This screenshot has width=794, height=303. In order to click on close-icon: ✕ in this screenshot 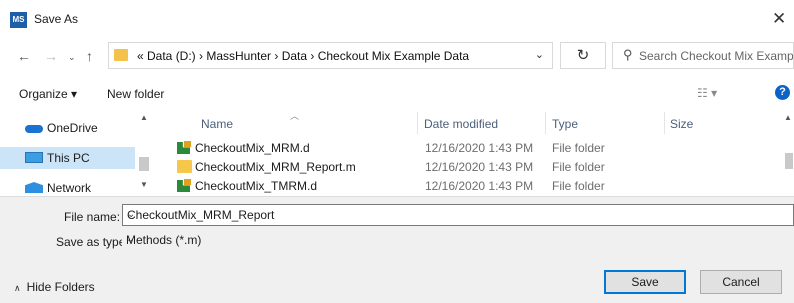, I will do `click(779, 19)`.